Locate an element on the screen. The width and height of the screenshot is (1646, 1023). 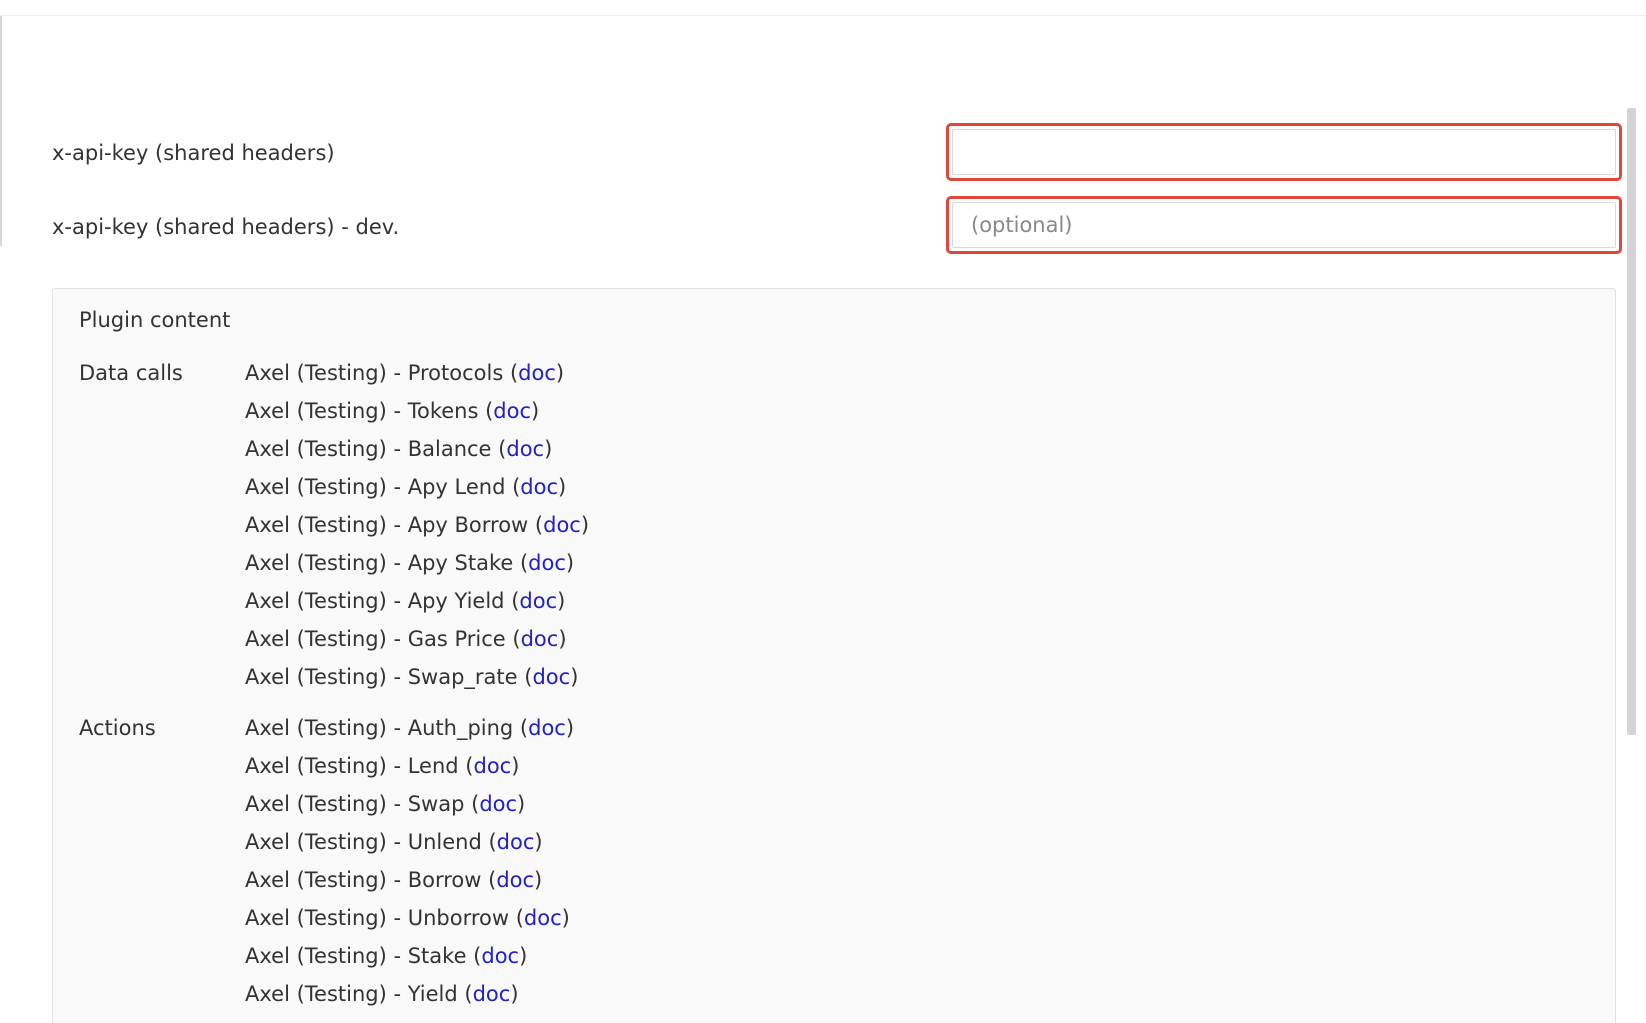
list-item-name: Axel (Testing) - Lend is located at coordinates (352, 766).